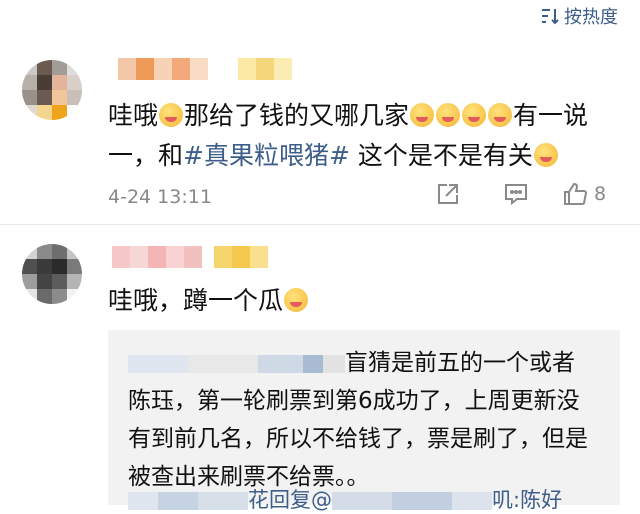 The image size is (640, 514). Describe the element at coordinates (266, 155) in the screenshot. I see `topic-link: #真果粒喂猪#` at that location.